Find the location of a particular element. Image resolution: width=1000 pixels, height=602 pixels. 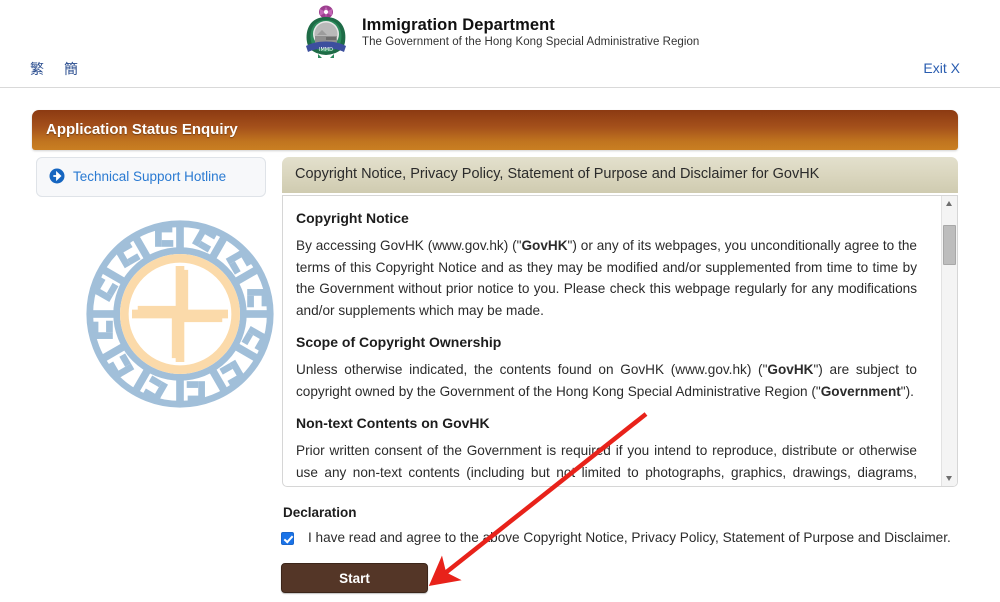

language-switcher: 繁 簡 is located at coordinates (54, 69).